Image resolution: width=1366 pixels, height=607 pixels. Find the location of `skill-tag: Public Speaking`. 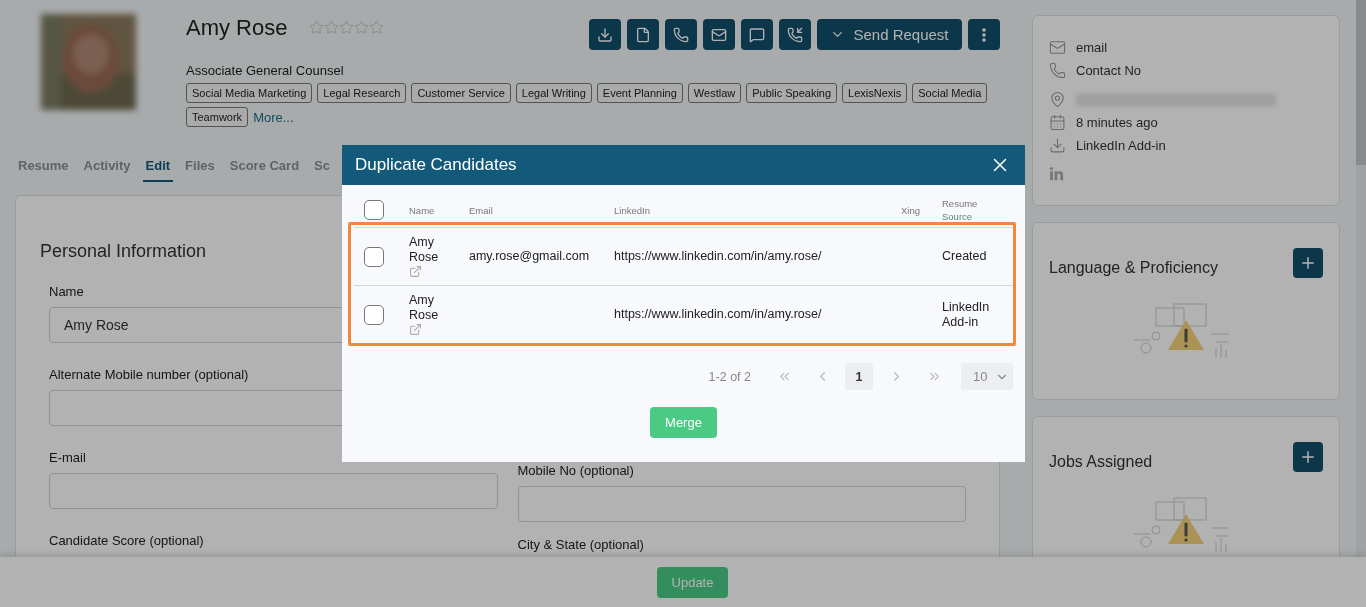

skill-tag: Public Speaking is located at coordinates (792, 93).